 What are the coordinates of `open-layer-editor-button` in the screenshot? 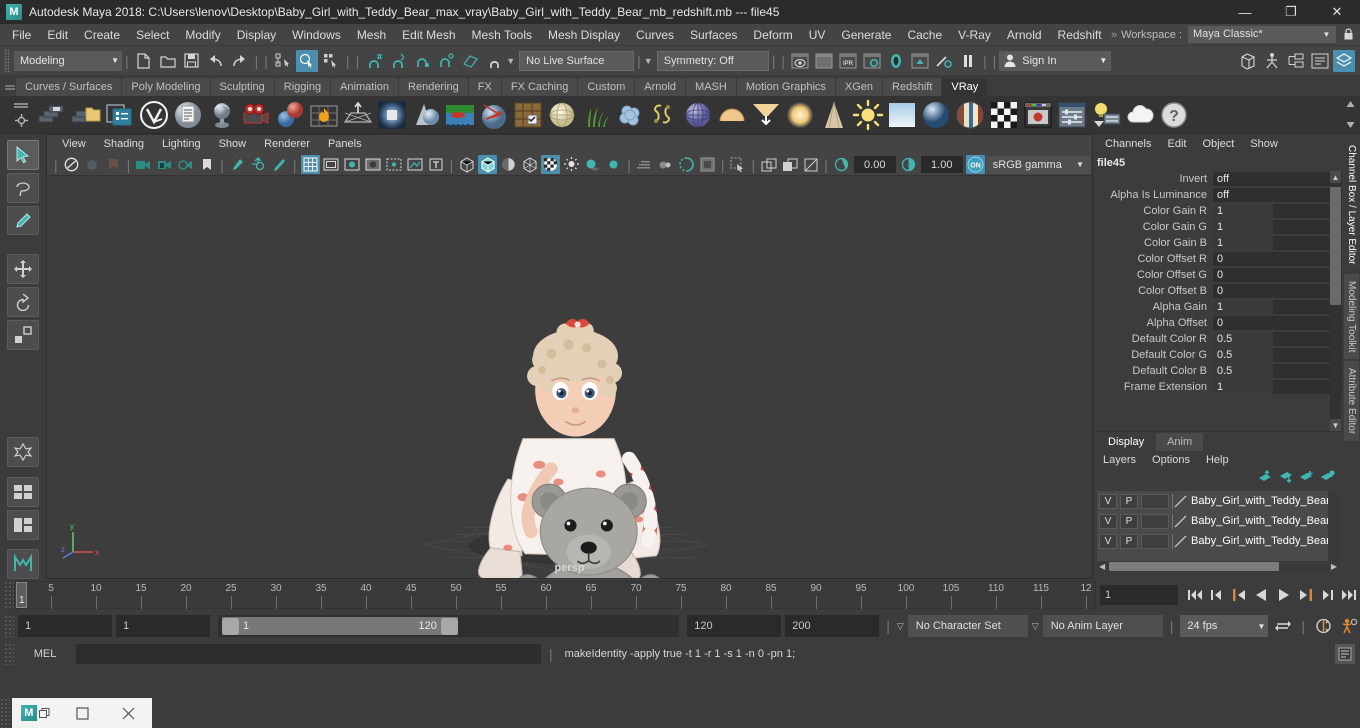 It's located at (1344, 60).